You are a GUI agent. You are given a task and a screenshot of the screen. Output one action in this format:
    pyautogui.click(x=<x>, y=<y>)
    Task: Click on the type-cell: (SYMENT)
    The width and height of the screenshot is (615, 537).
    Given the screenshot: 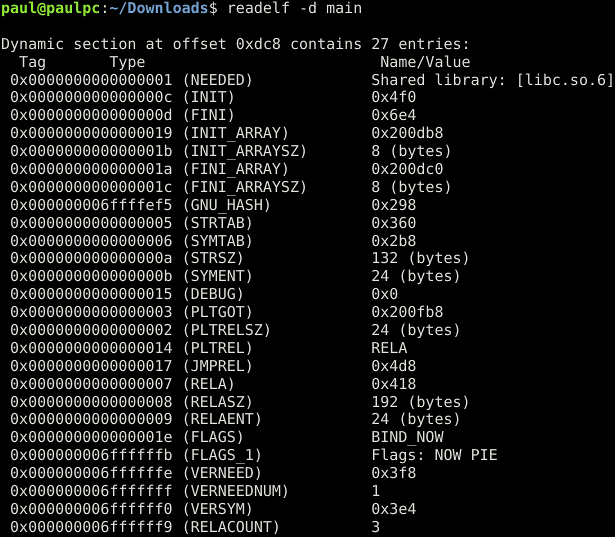 What is the action you would take?
    pyautogui.click(x=218, y=277)
    